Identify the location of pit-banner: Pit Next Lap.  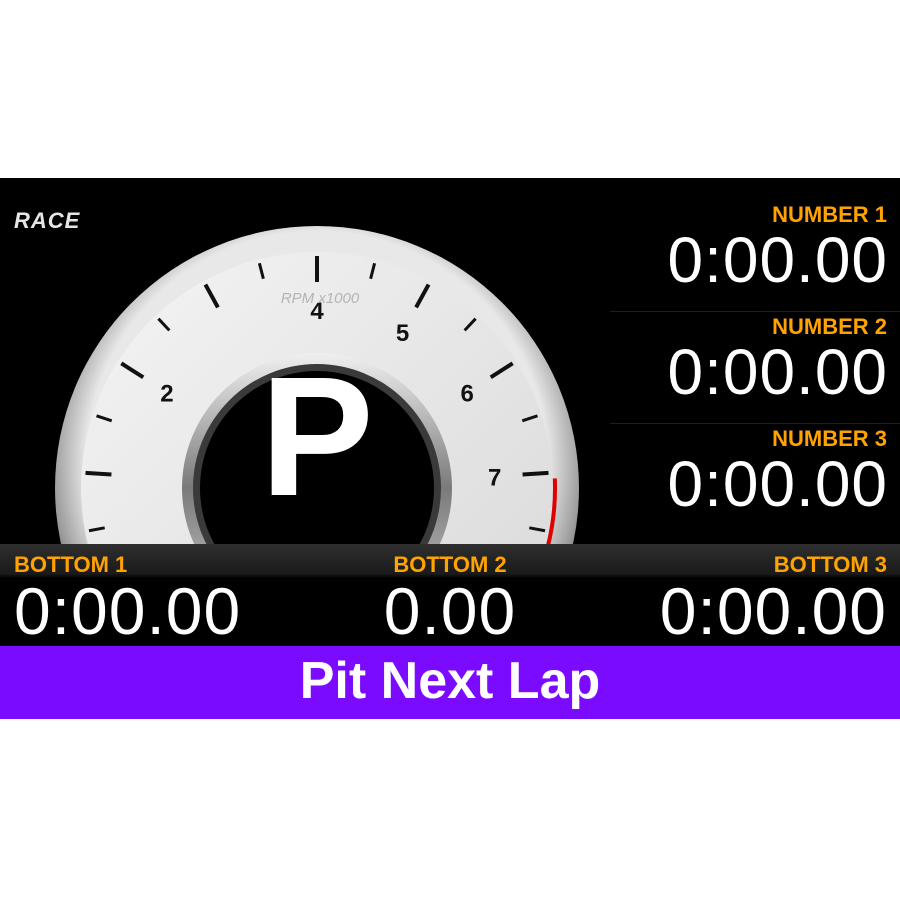
(450, 682).